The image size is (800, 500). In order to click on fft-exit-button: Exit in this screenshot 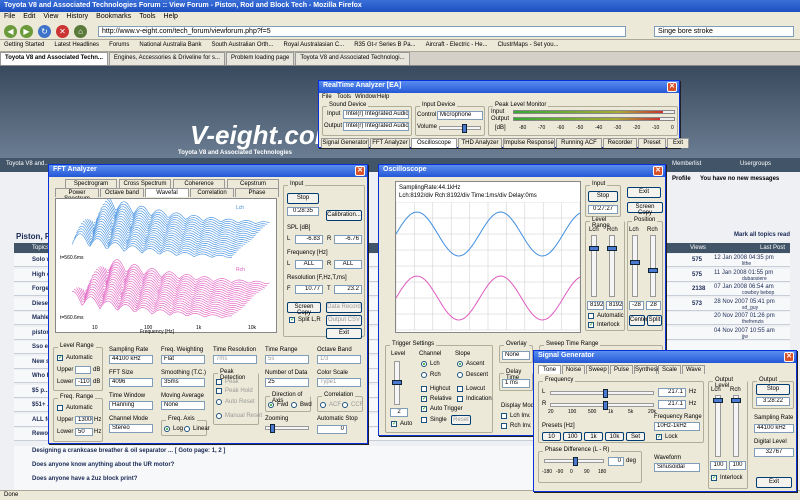, I will do `click(344, 333)`.